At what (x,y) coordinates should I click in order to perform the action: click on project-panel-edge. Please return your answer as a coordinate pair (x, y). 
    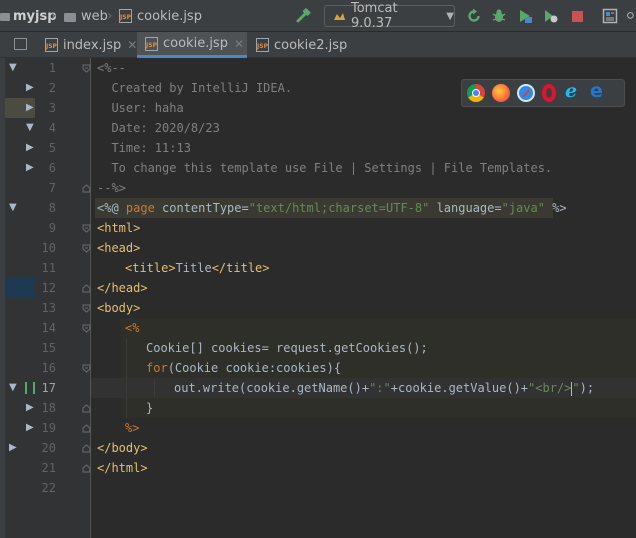
    Looking at the image, I should click on (2, 298).